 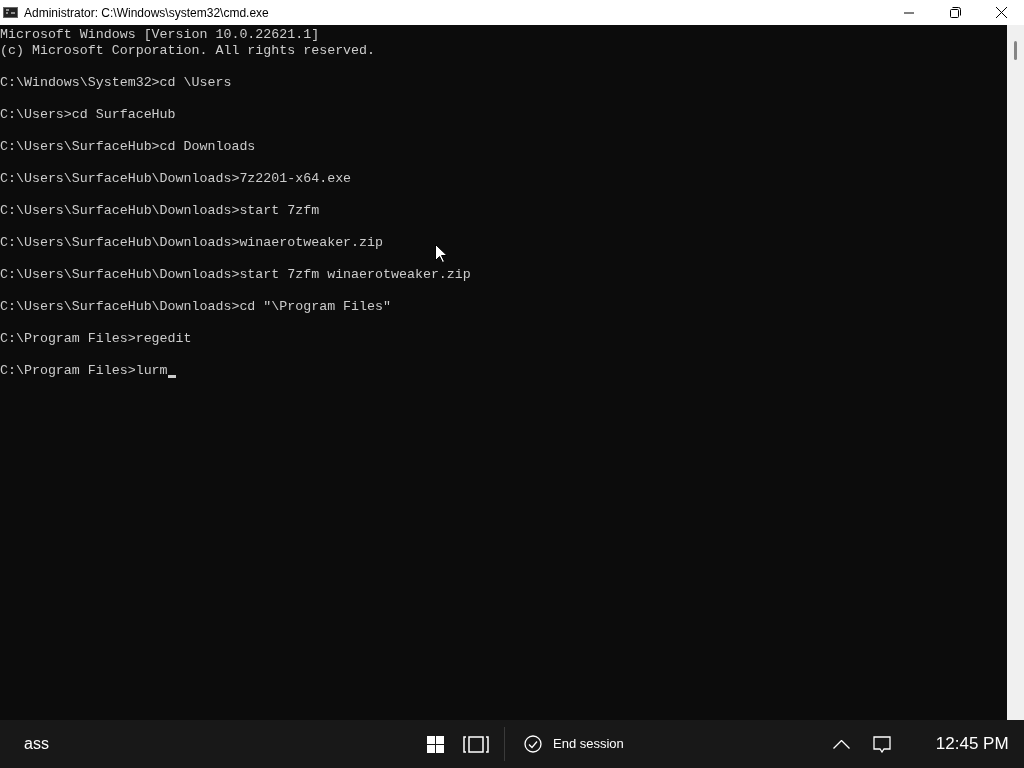 I want to click on command-line: C:\Users\SurfaceHub\Downloads>cd "\Program Files", so click(x=195, y=307).